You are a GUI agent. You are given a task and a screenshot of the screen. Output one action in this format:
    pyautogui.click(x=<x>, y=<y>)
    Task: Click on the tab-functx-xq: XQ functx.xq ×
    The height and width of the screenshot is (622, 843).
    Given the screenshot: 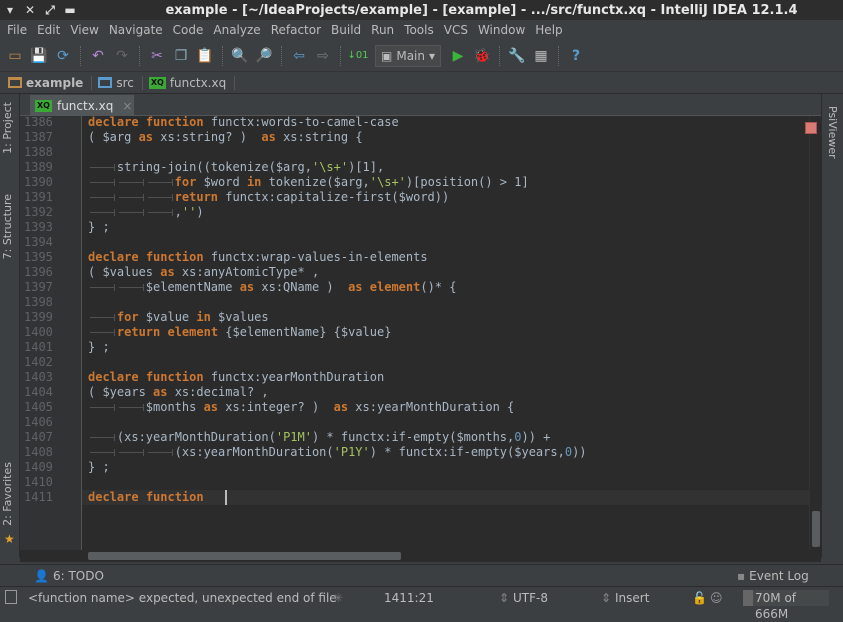 What is the action you would take?
    pyautogui.click(x=82, y=105)
    